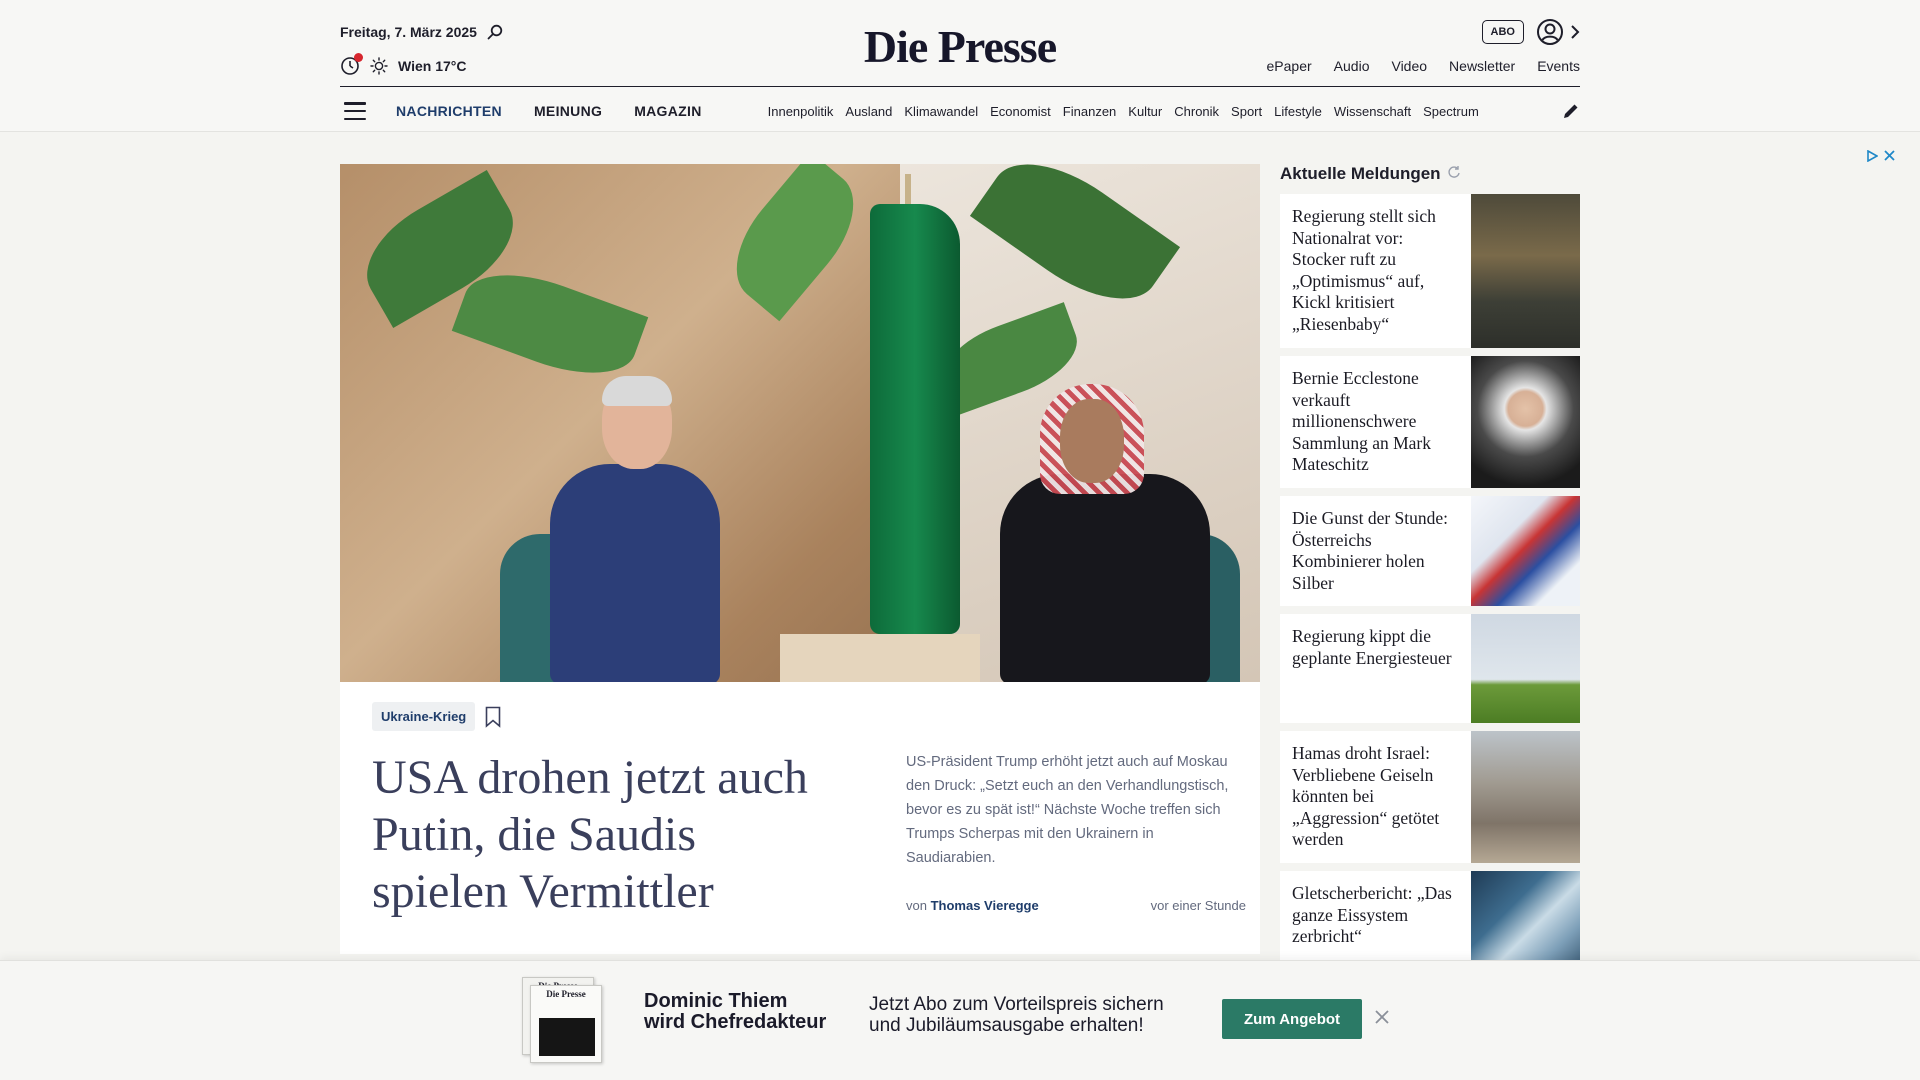 This screenshot has width=1920, height=1080. I want to click on newspaper-masthead: Die Presse, so click(566, 994).